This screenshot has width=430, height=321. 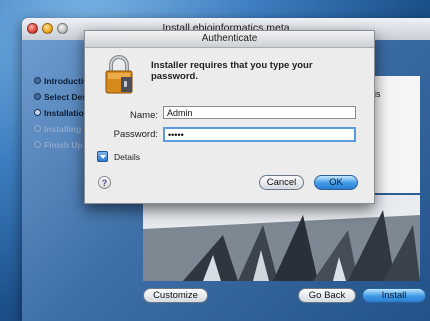 I want to click on dialog-titlebar: Authenticate, so click(x=229, y=39).